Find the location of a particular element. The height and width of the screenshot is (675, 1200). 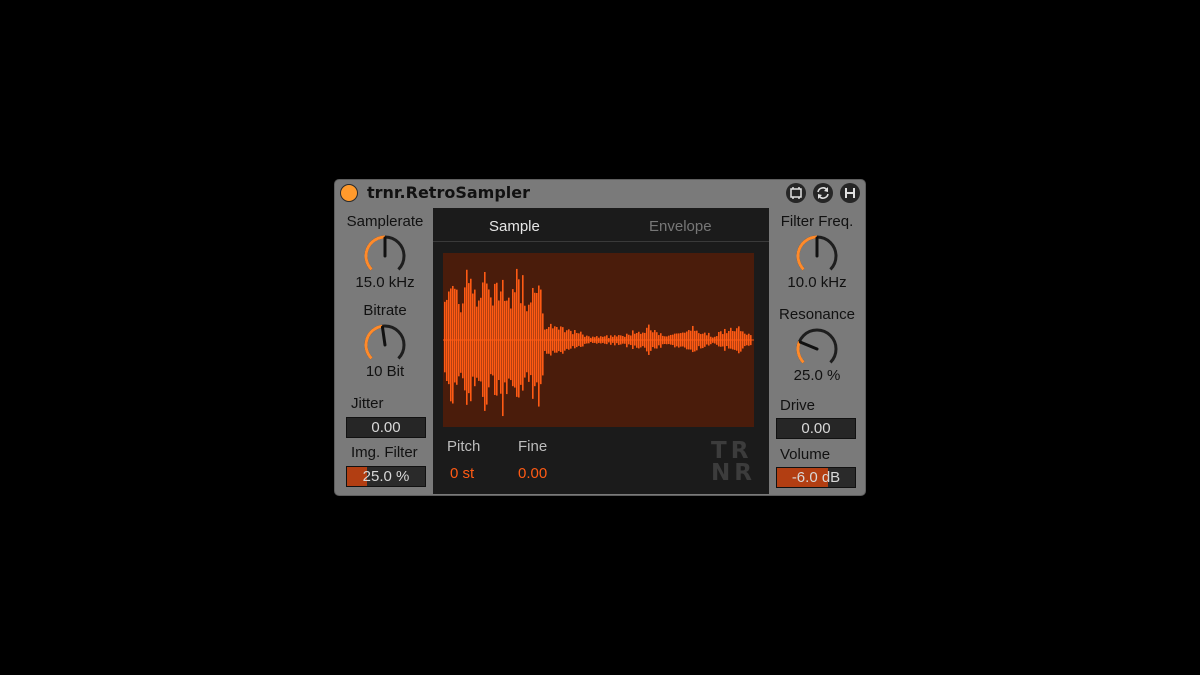

bitrate-label: Bitrate is located at coordinates (385, 310).